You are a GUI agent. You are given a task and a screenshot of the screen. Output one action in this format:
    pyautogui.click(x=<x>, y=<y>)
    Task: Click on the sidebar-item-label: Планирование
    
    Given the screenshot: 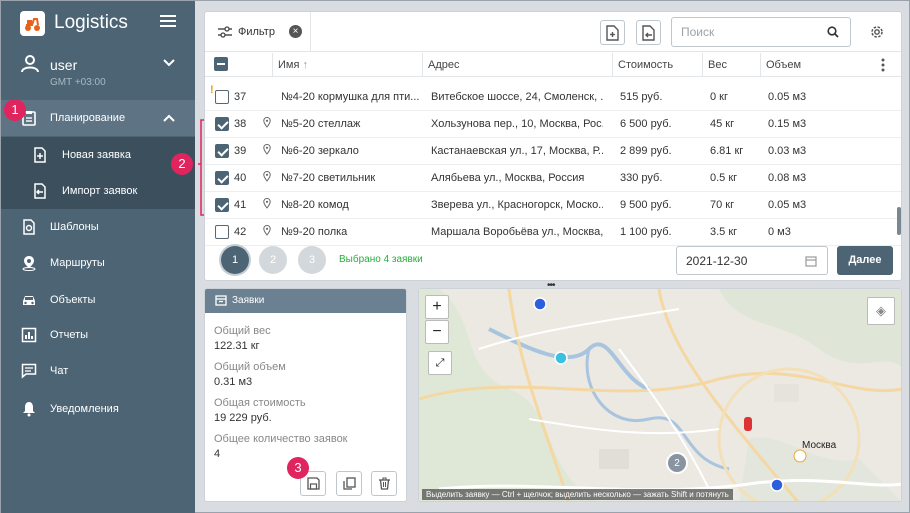 What is the action you would take?
    pyautogui.click(x=88, y=118)
    